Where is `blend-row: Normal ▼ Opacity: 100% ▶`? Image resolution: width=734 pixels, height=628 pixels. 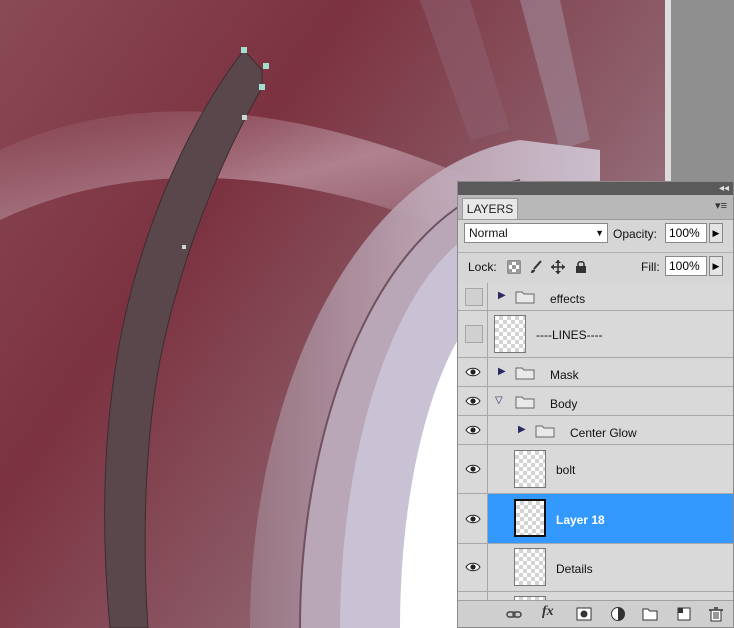
blend-row: Normal ▼ Opacity: 100% ▶ is located at coordinates (595, 235).